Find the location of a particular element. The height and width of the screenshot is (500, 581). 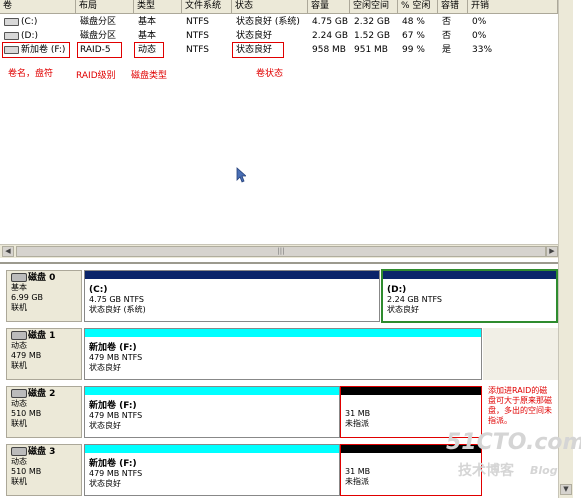

annotation-disk-type: 磁盘类型 is located at coordinates (149, 76).